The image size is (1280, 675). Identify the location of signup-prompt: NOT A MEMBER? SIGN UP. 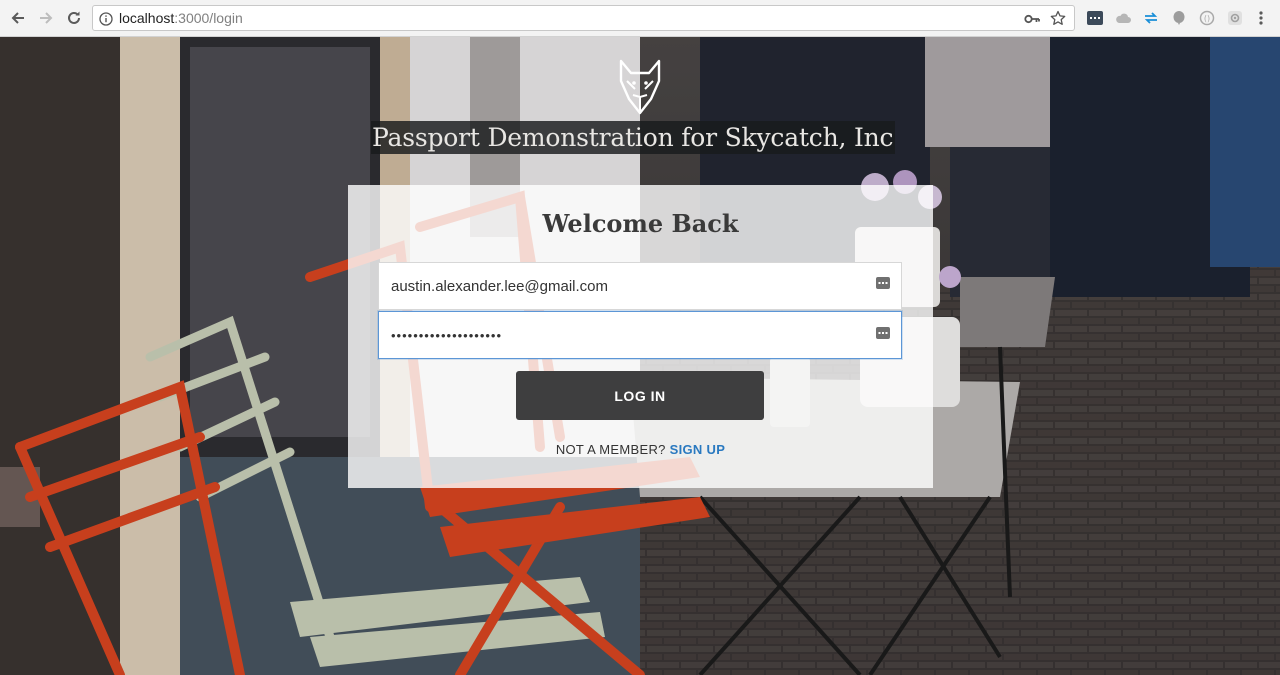
(640, 449).